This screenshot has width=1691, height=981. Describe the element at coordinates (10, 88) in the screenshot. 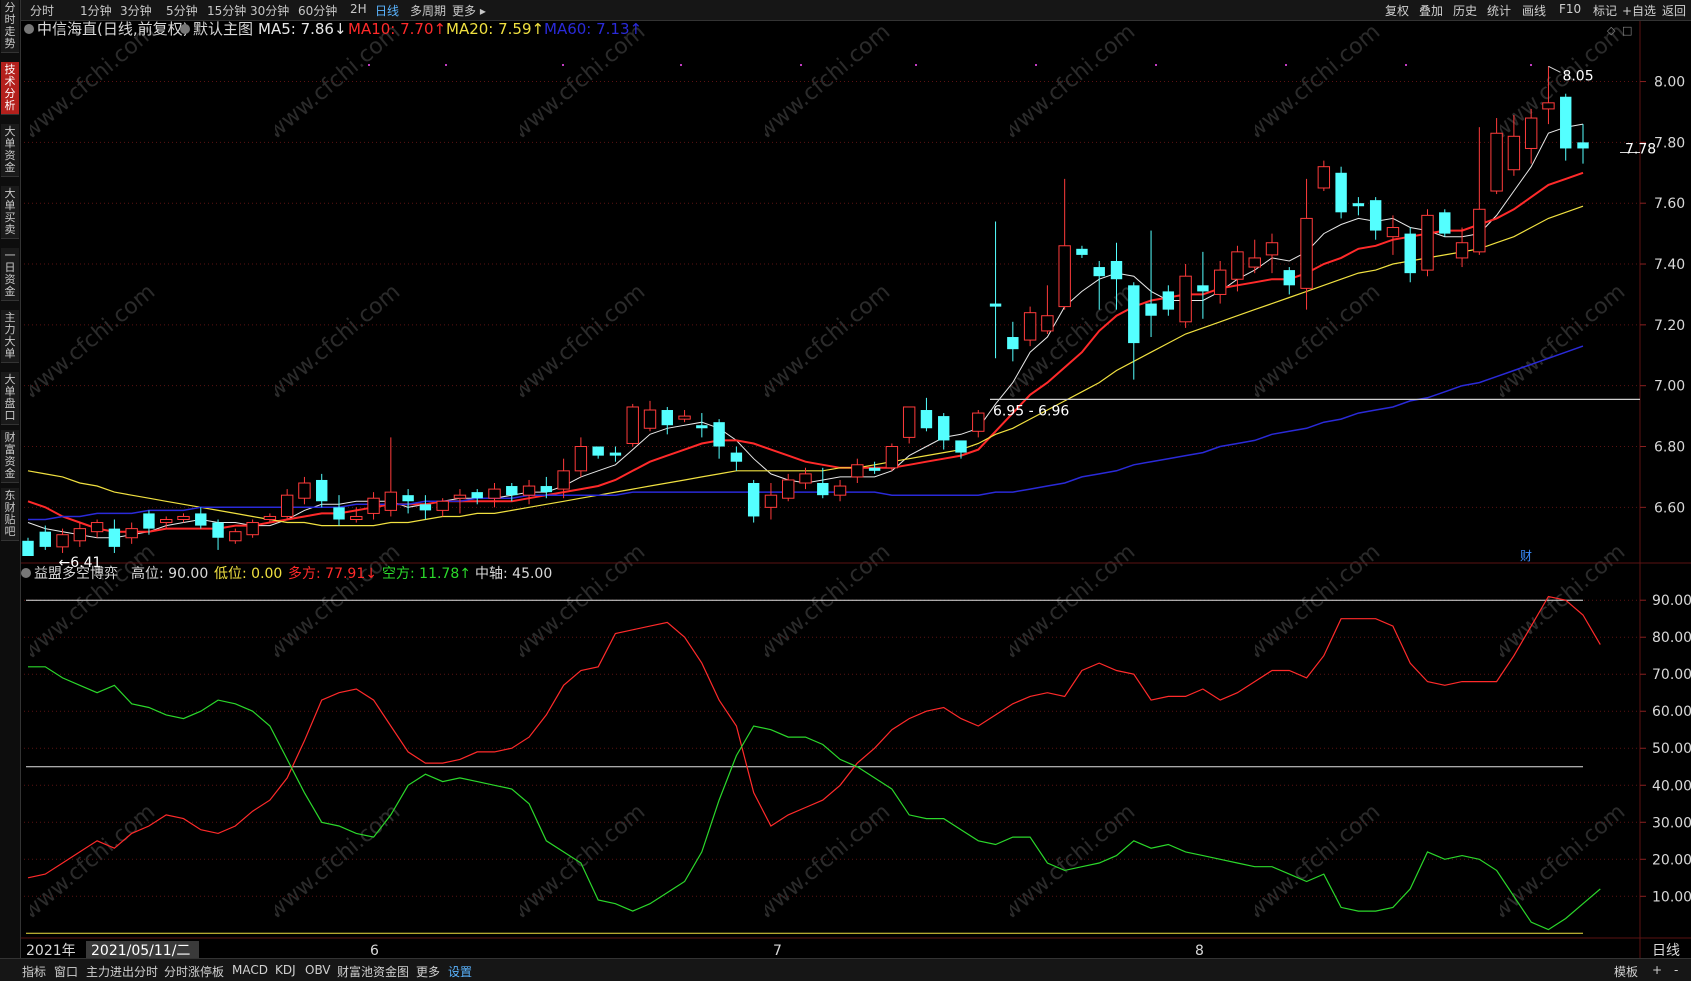

I see `sidebar-tab-1: 技 术 分 析` at that location.